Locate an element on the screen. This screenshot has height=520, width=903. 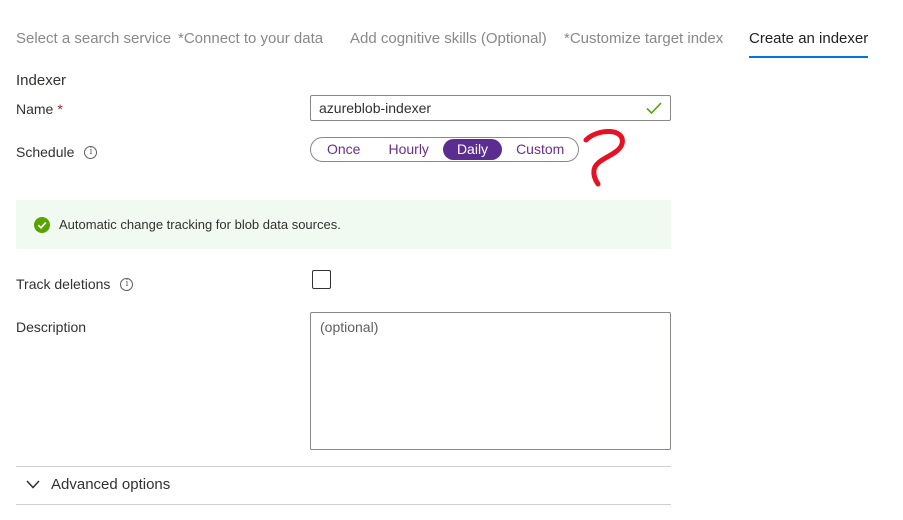
tab-add-cognitive-skills: Add cognitive skills (Optional) is located at coordinates (448, 38).